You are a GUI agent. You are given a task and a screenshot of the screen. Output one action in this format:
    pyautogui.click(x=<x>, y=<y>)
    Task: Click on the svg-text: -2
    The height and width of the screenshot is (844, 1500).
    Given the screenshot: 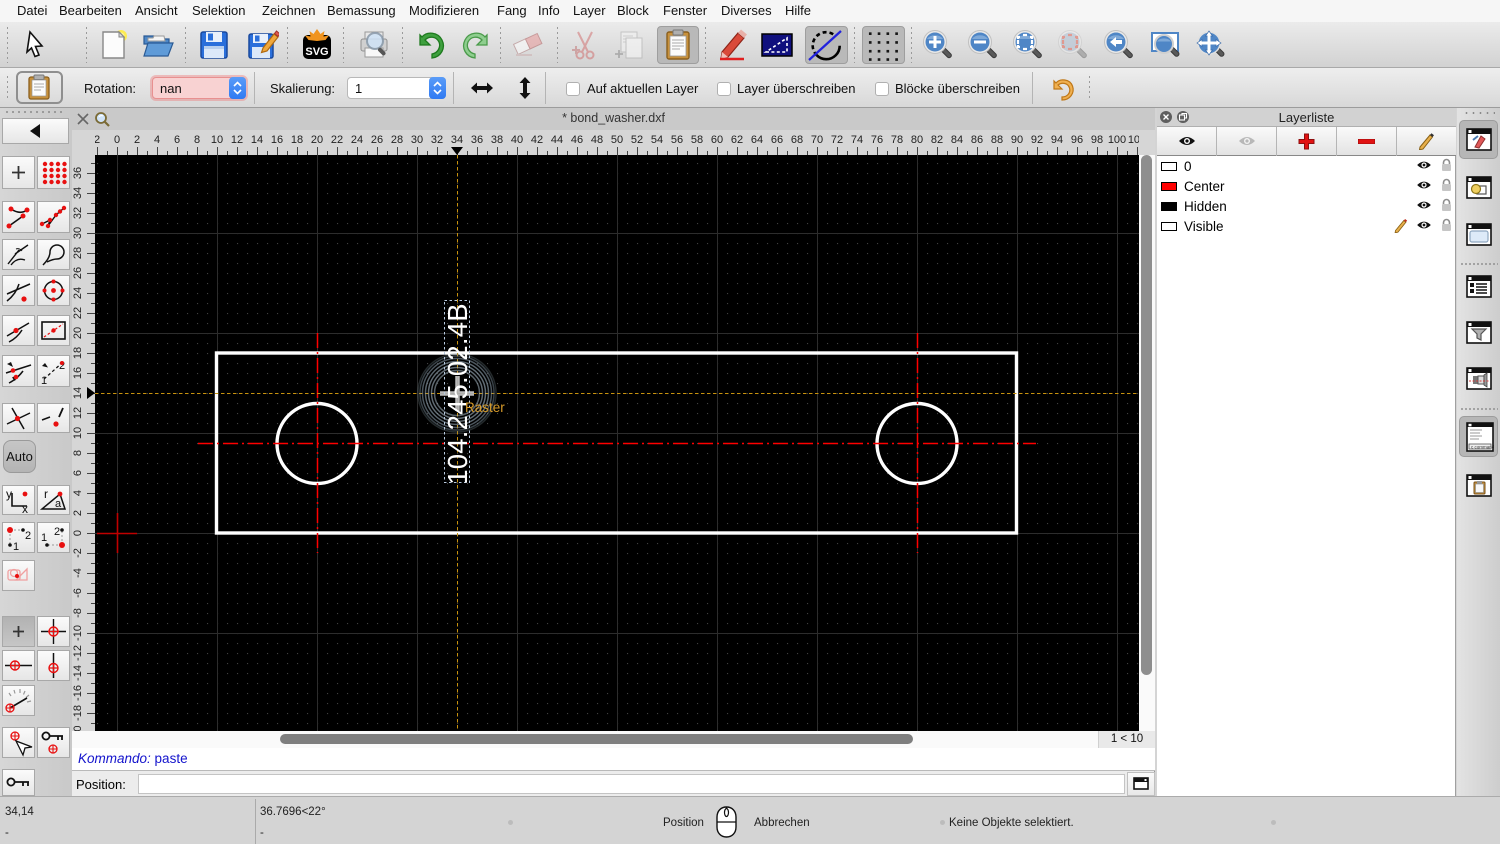 What is the action you would take?
    pyautogui.click(x=78, y=553)
    